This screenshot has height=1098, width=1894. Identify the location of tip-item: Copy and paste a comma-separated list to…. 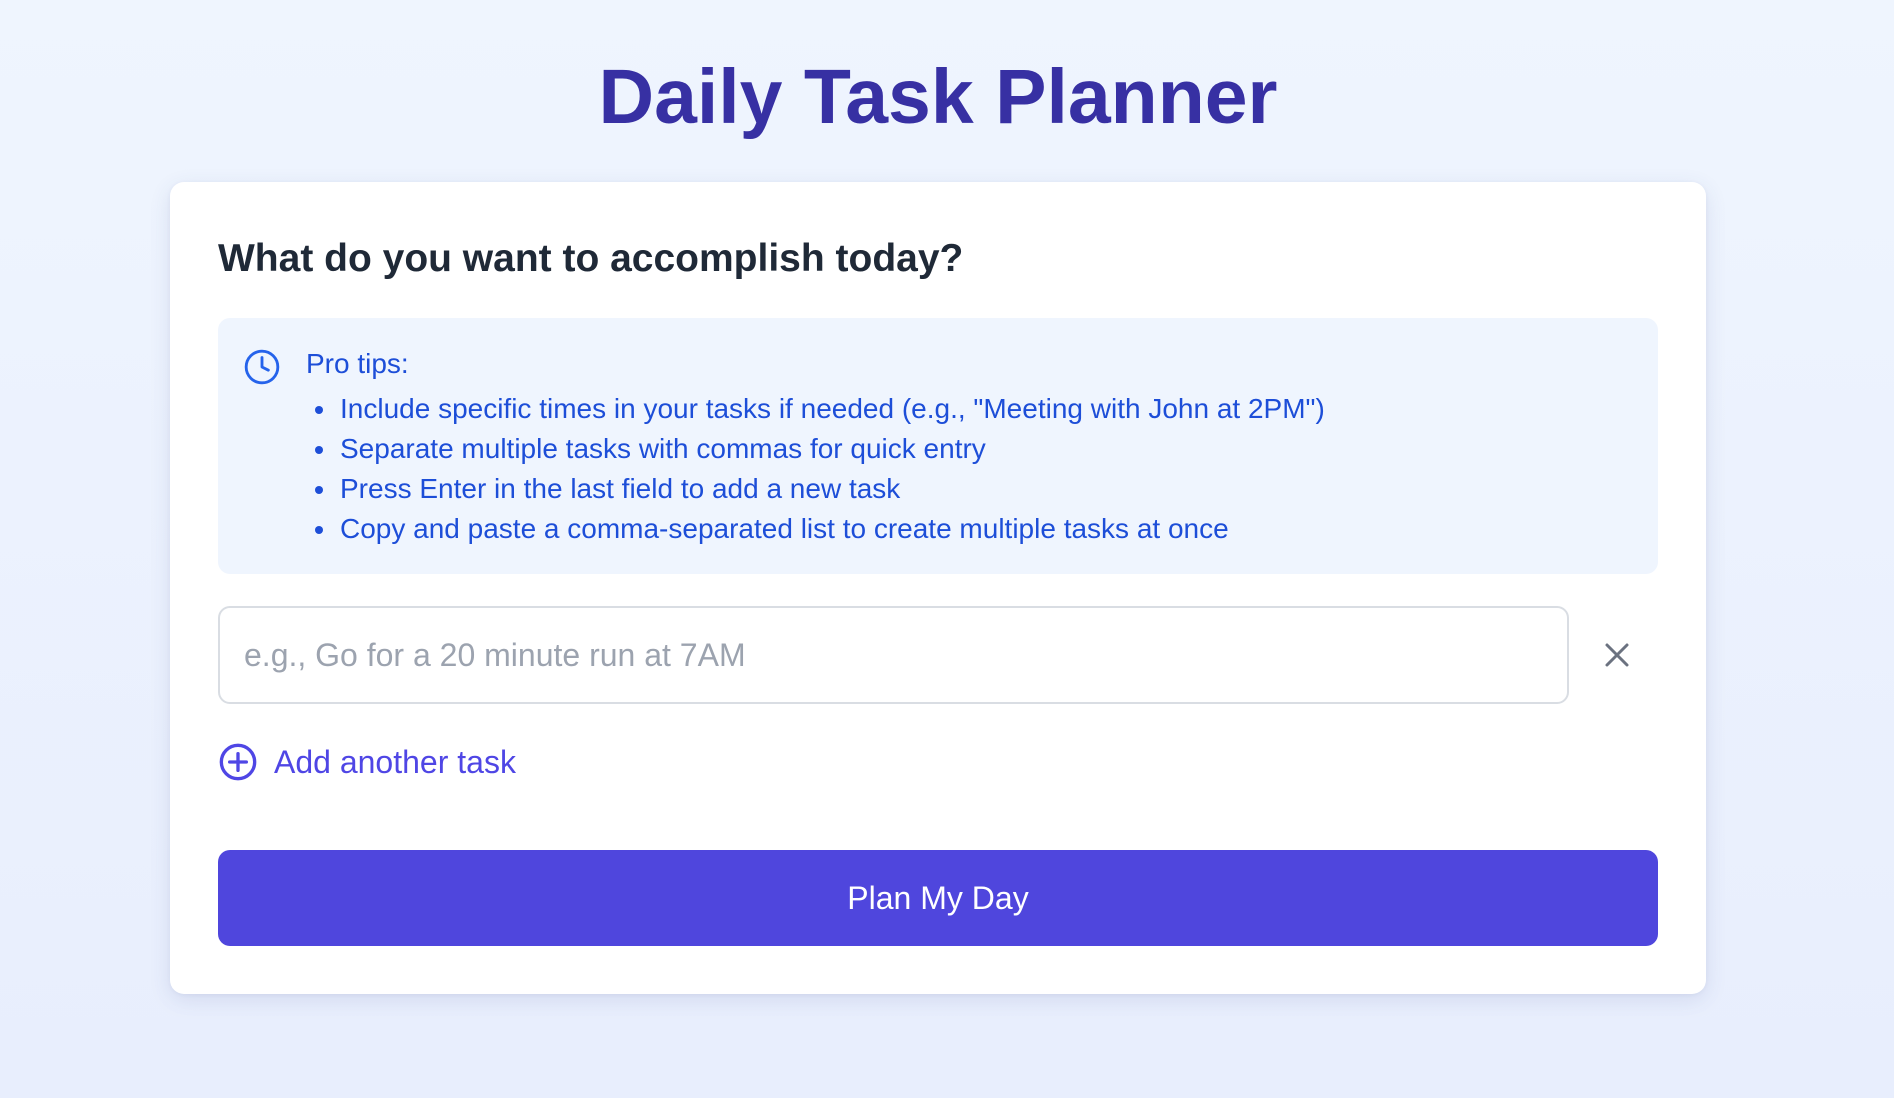
(831, 529).